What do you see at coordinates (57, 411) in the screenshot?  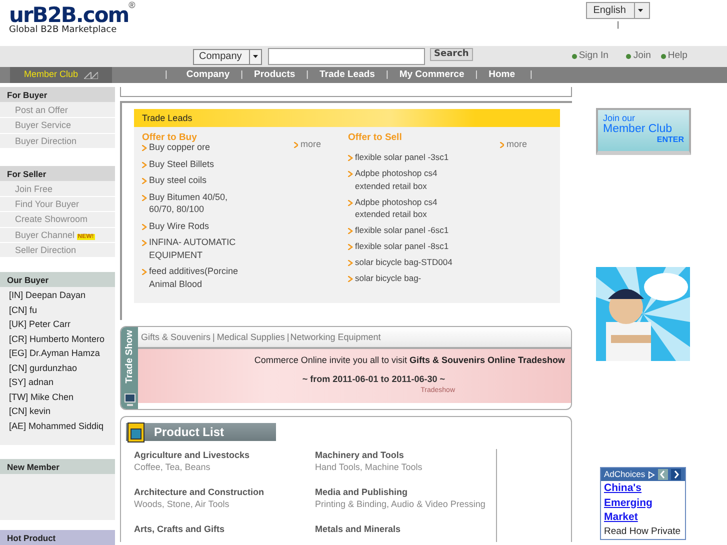 I see `buyer-link: [CN] kevin` at bounding box center [57, 411].